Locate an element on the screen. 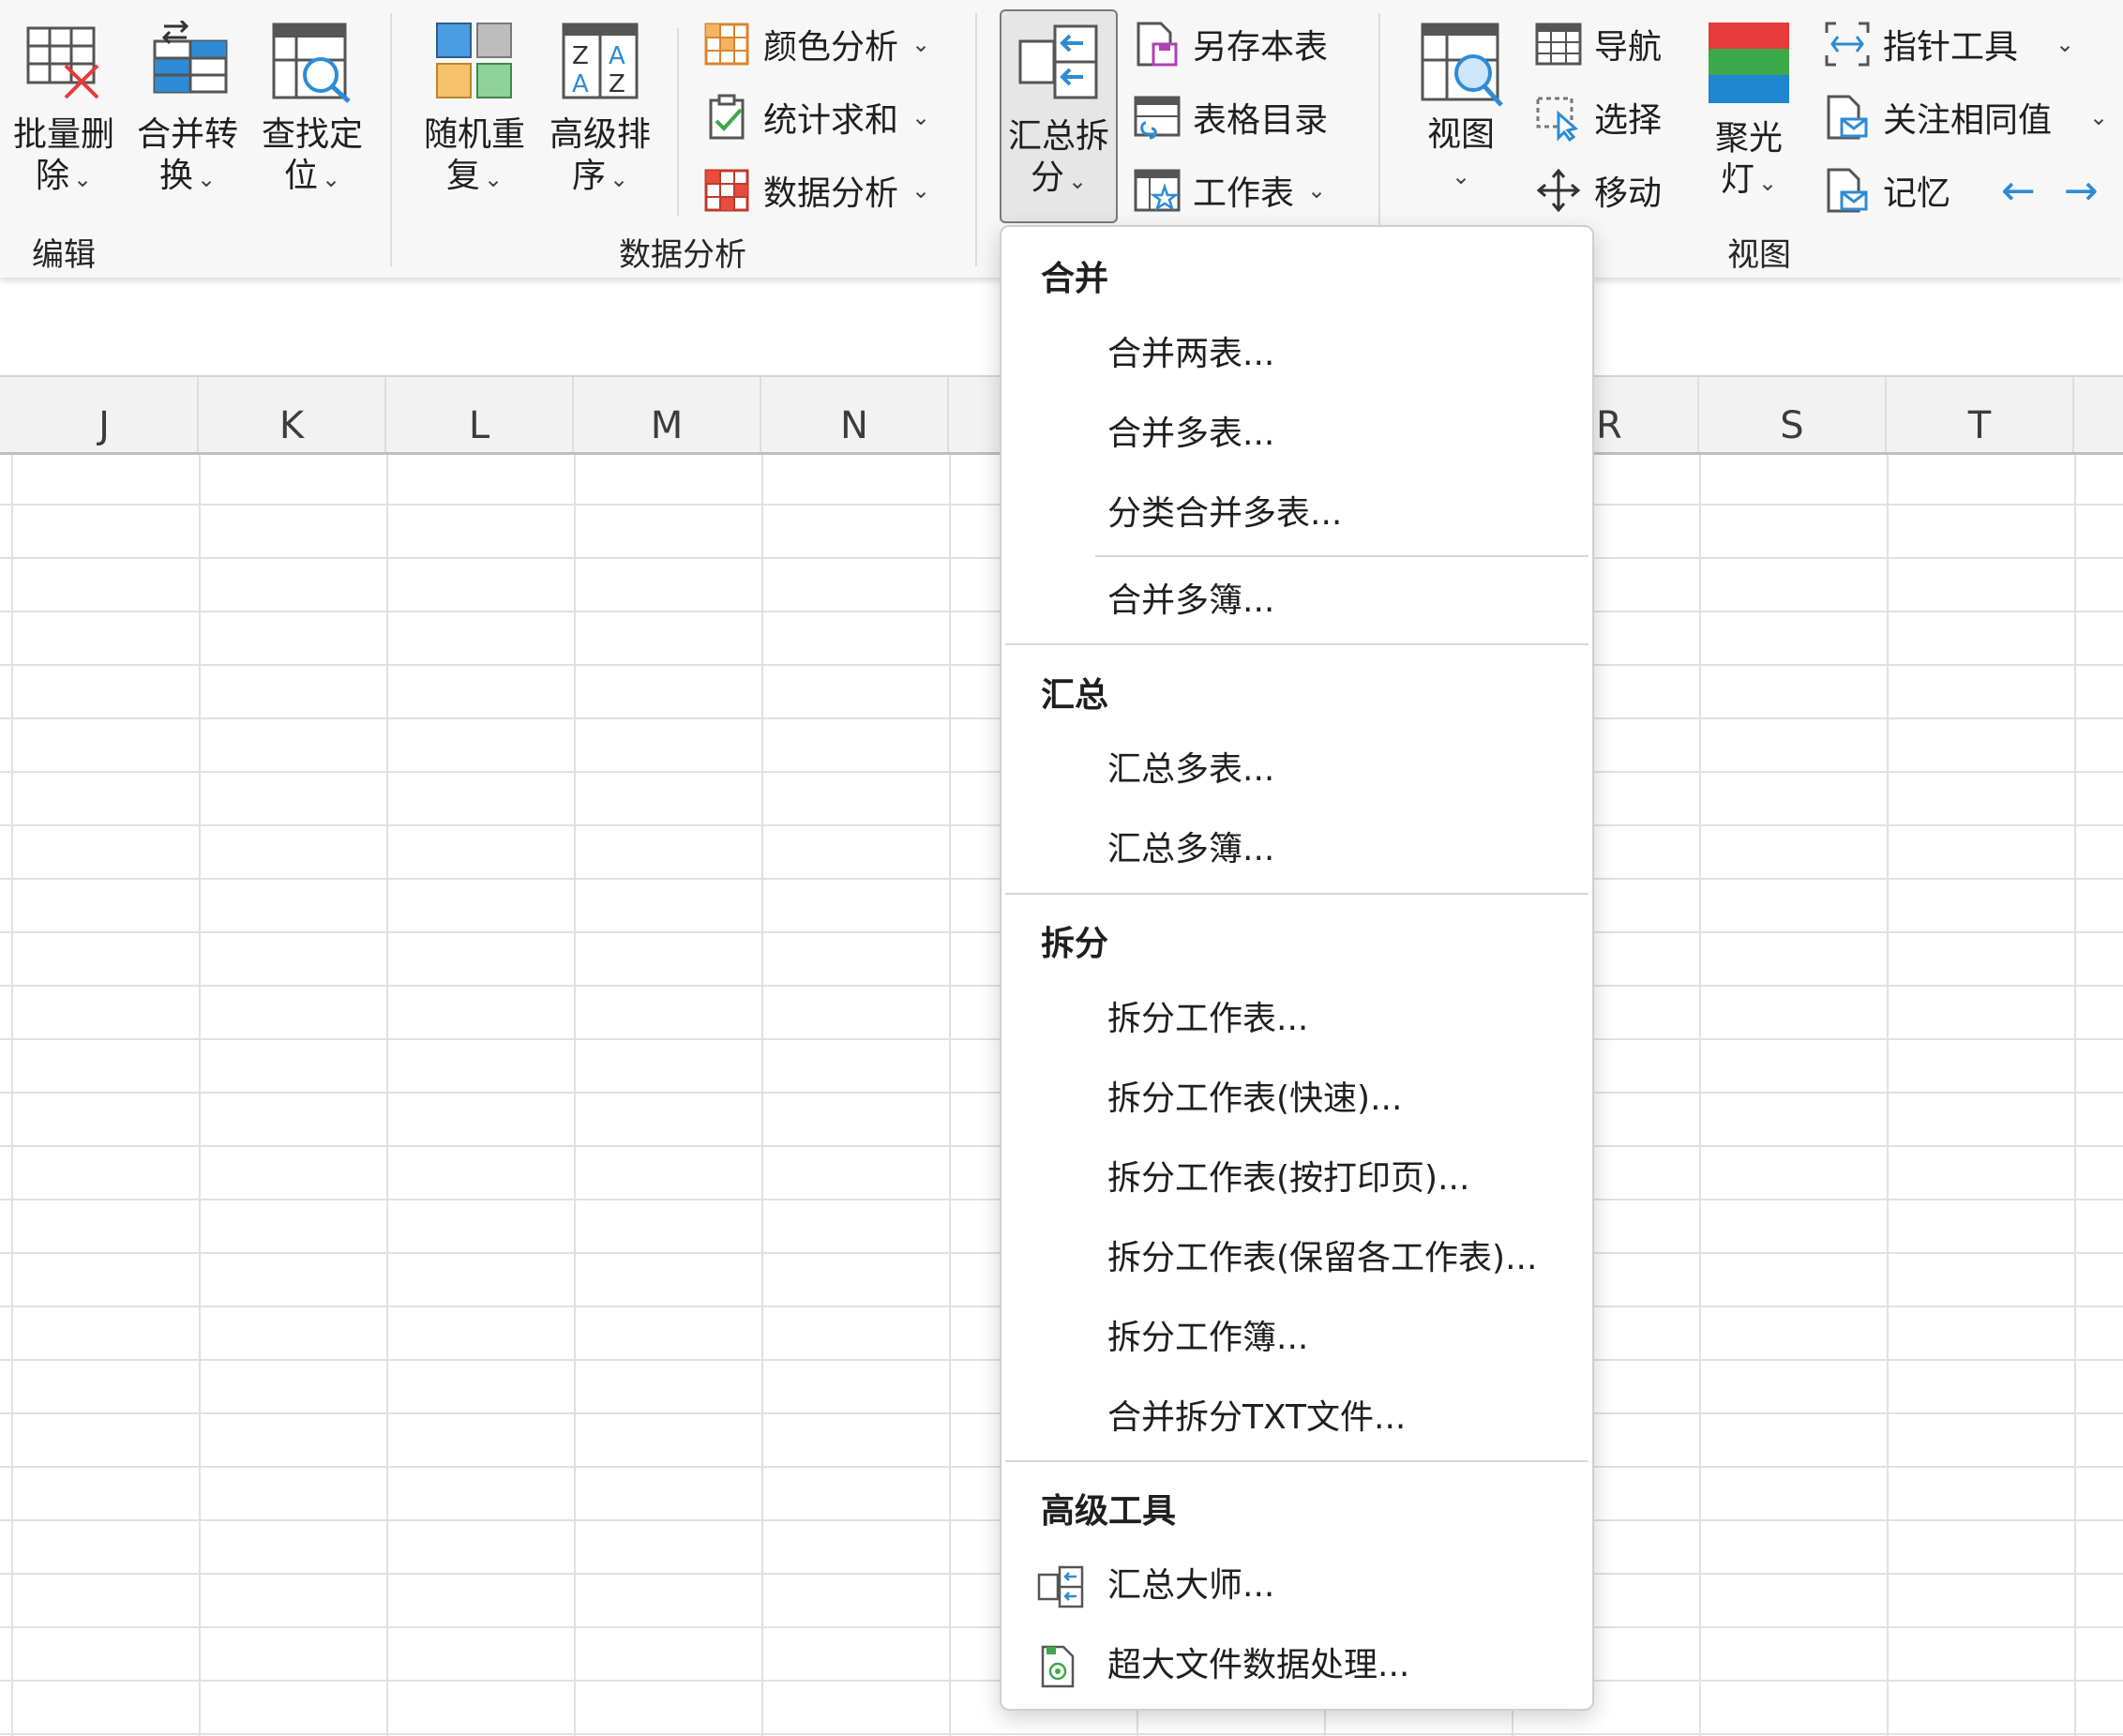  save-this-sheet-button: 另存本表 is located at coordinates (1231, 44).